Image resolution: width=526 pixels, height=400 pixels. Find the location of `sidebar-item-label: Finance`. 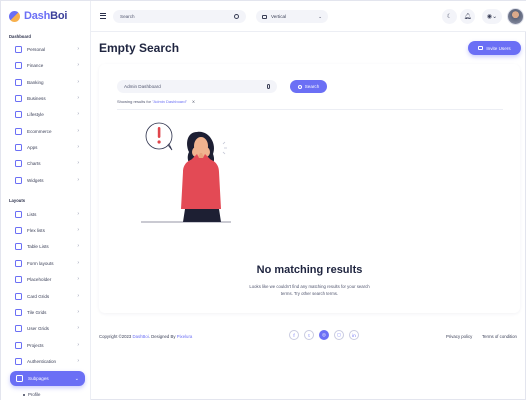

sidebar-item-label: Finance is located at coordinates (35, 65).